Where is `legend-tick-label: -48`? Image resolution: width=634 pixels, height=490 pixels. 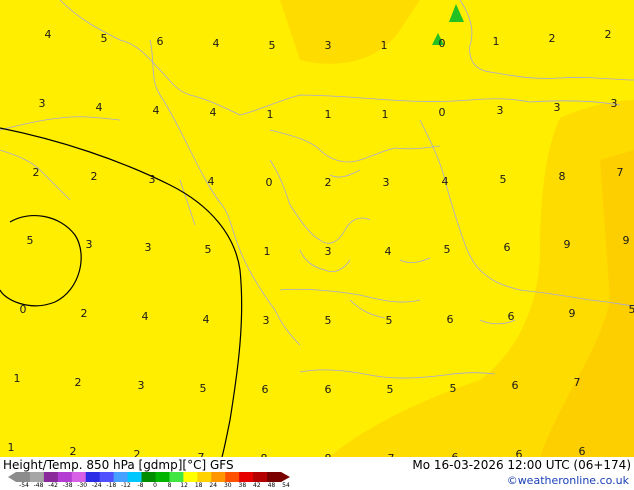
legend-tick-label: -48 is located at coordinates (38, 485).